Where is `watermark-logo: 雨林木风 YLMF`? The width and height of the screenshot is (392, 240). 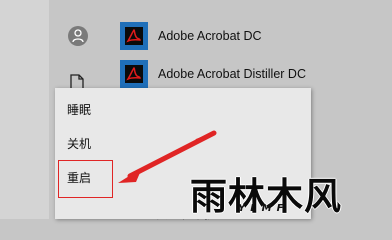
watermark-logo: 雨林木风 YLMF is located at coordinates (289, 192).